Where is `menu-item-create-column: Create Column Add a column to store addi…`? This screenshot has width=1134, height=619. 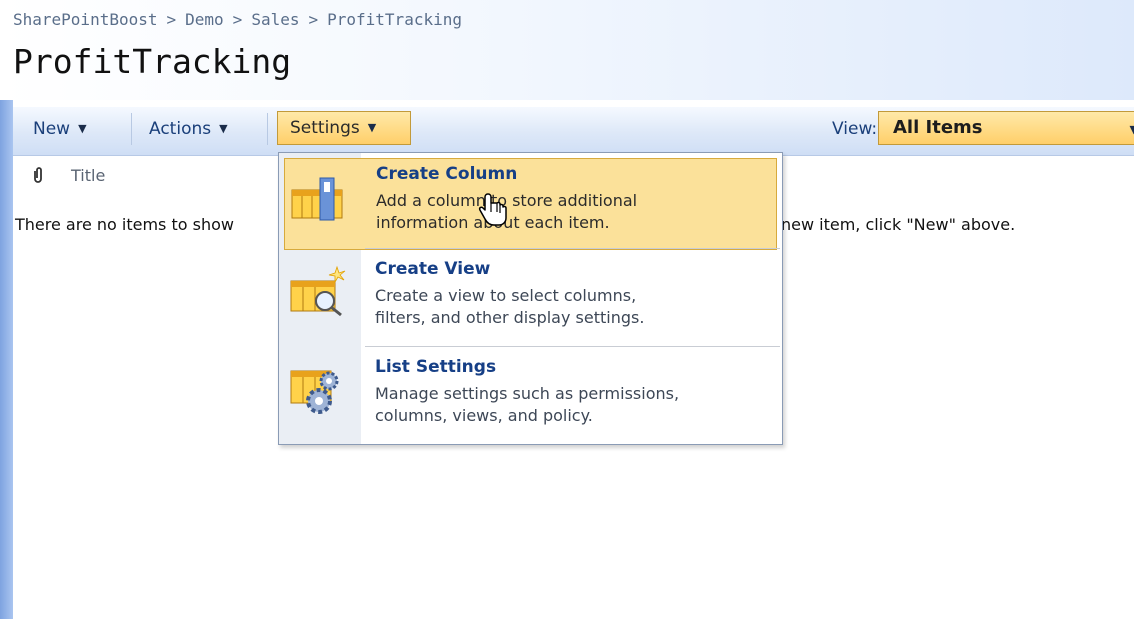
menu-item-create-column: Create Column Add a column to store addi… is located at coordinates (530, 204).